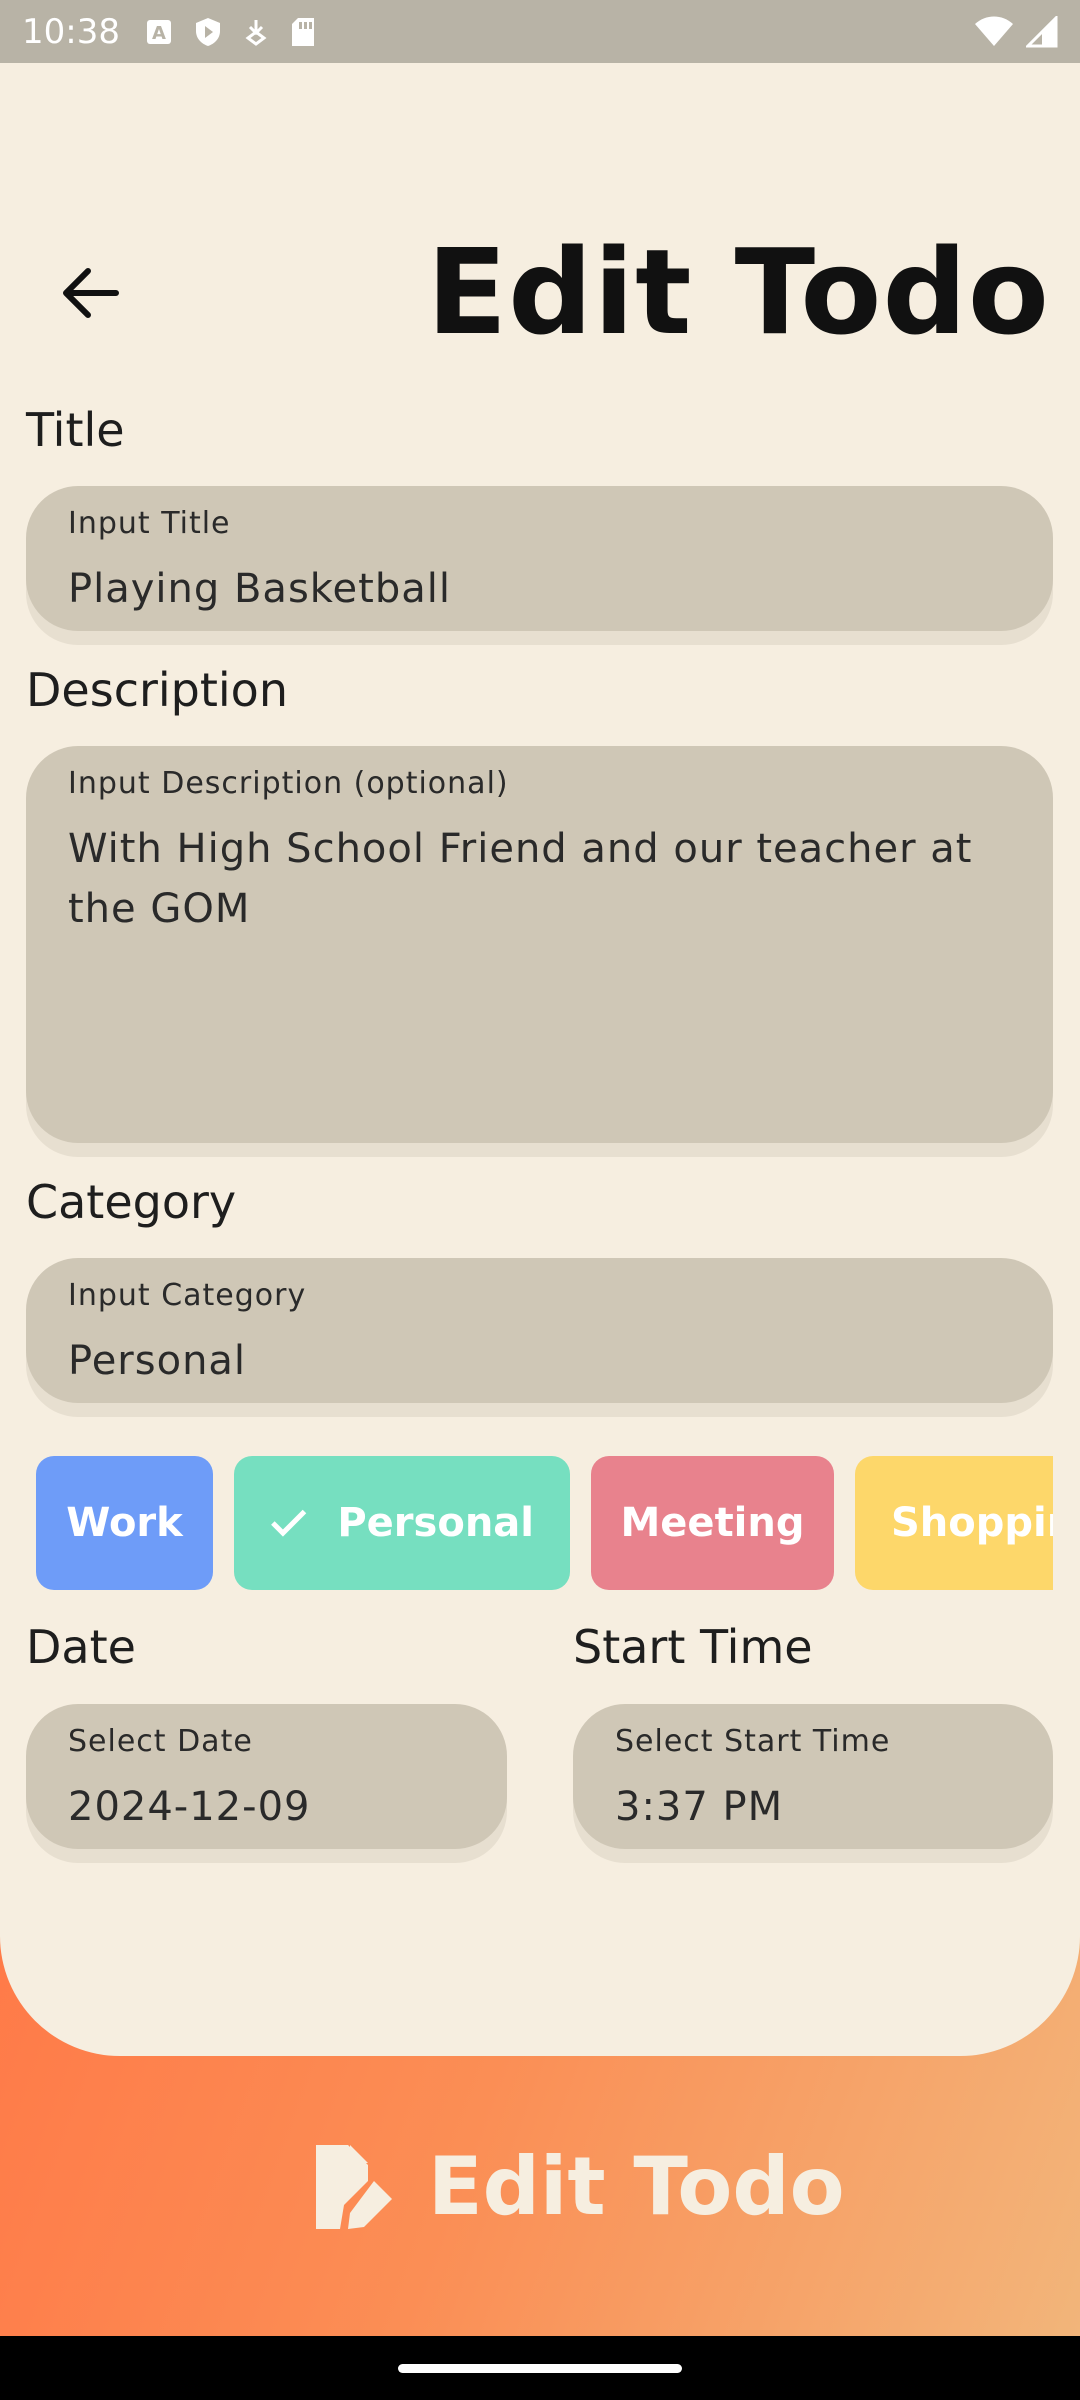  I want to click on title-field-label: Input Title, so click(149, 523).